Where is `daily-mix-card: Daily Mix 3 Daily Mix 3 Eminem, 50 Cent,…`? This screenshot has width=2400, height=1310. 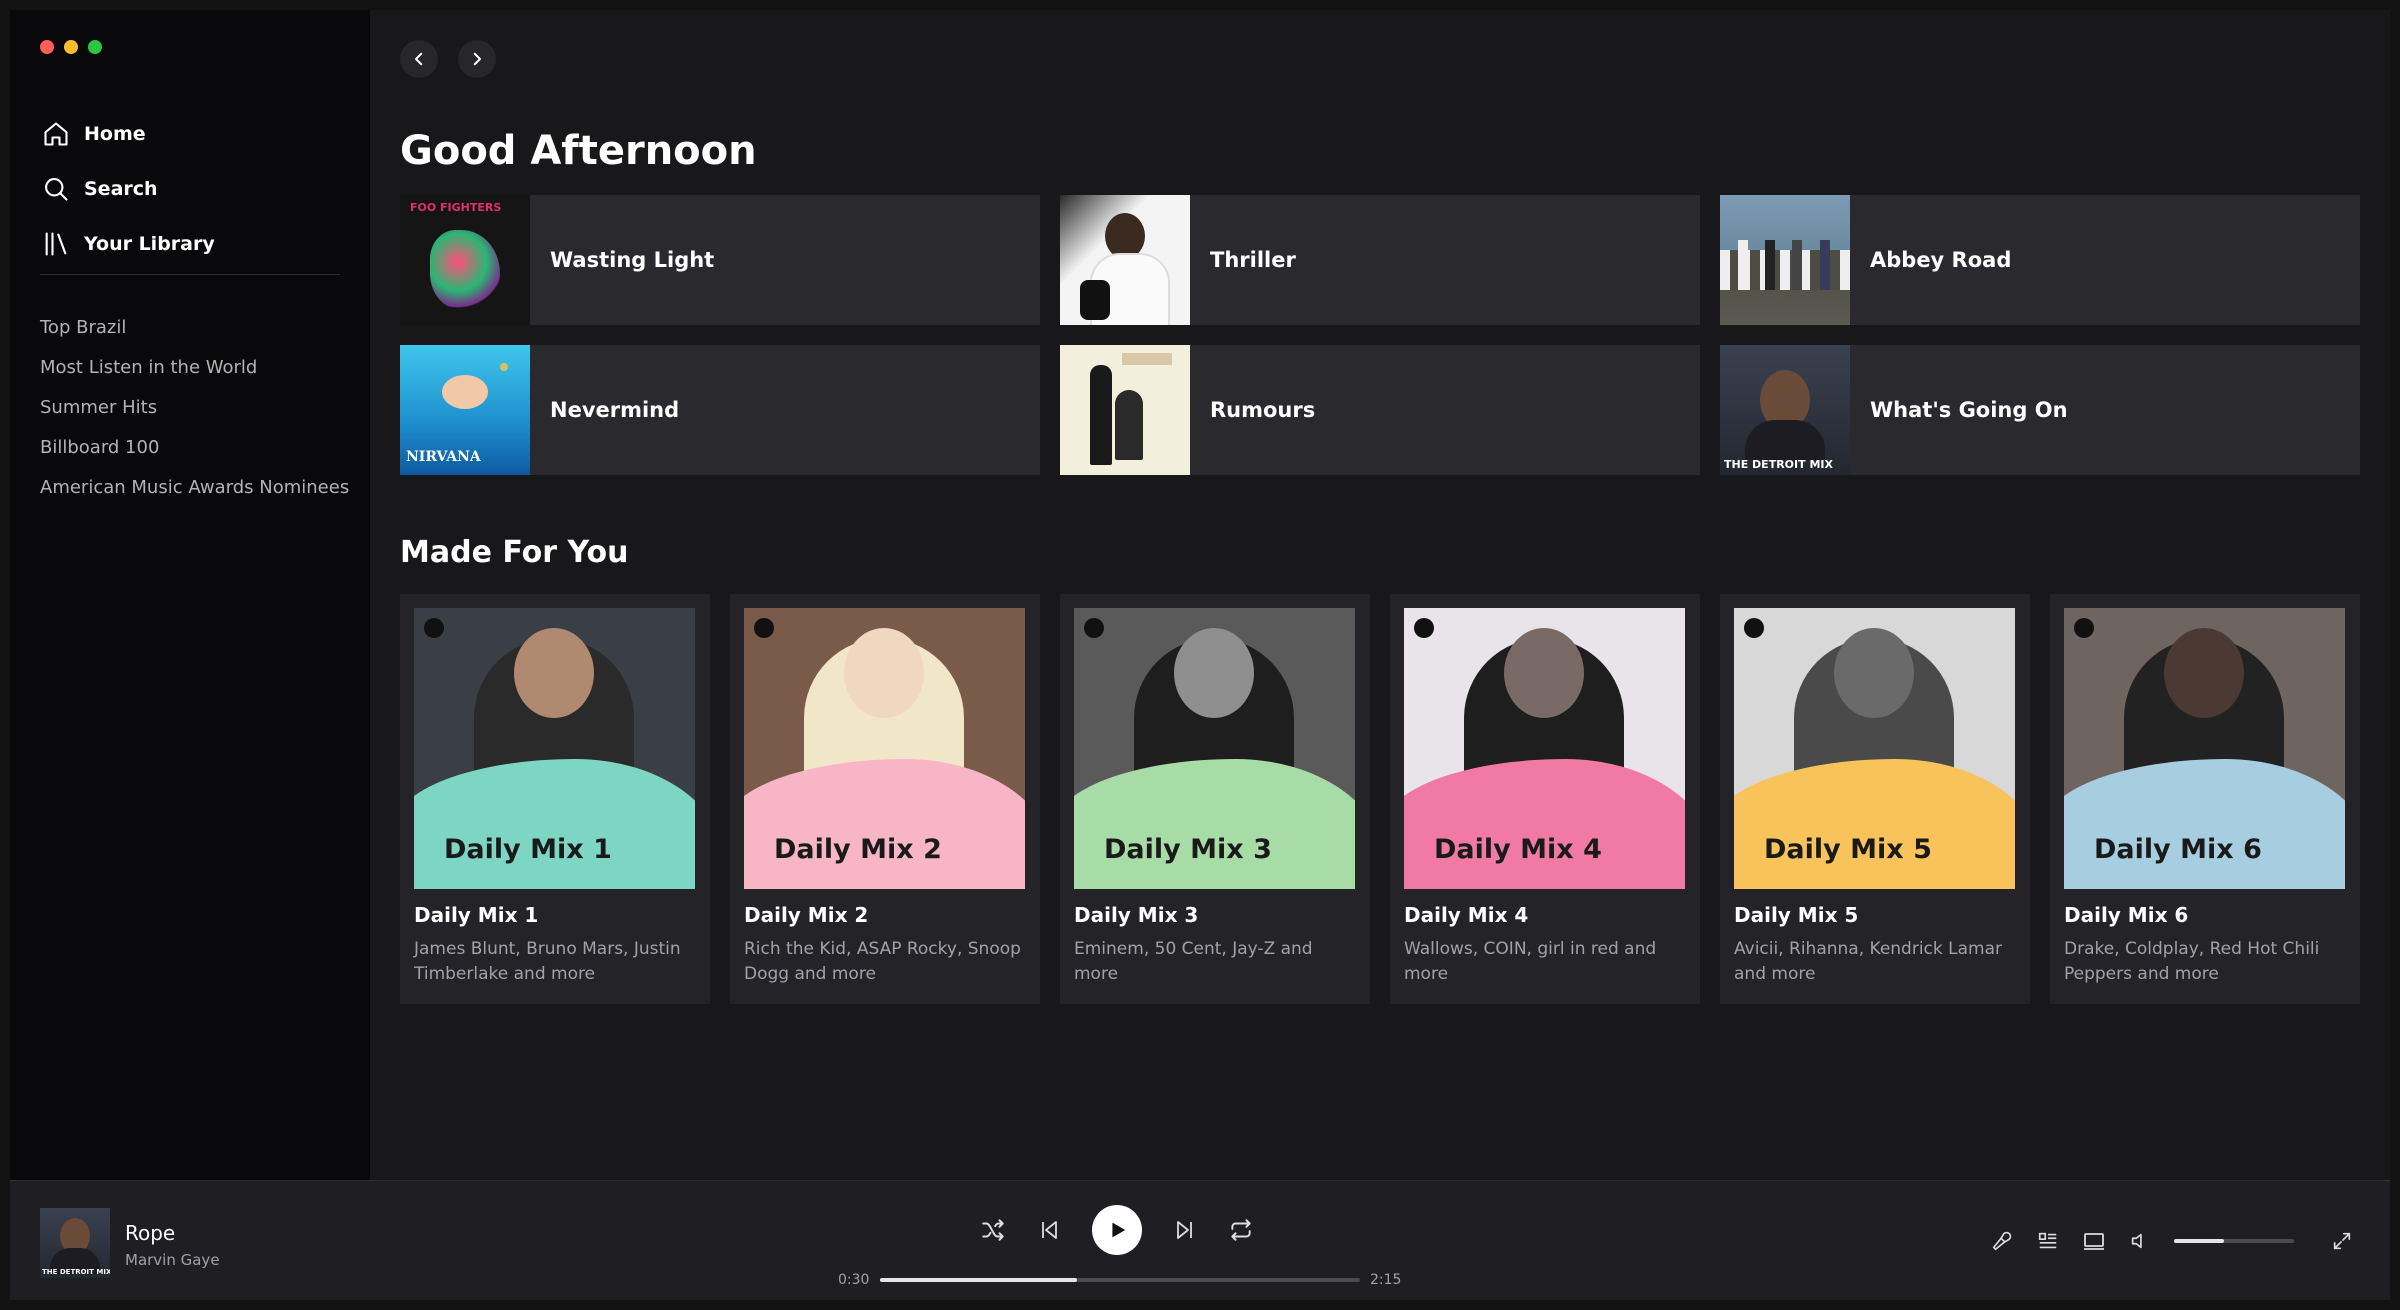 daily-mix-card: Daily Mix 3 Daily Mix 3 Eminem, 50 Cent,… is located at coordinates (1215, 799).